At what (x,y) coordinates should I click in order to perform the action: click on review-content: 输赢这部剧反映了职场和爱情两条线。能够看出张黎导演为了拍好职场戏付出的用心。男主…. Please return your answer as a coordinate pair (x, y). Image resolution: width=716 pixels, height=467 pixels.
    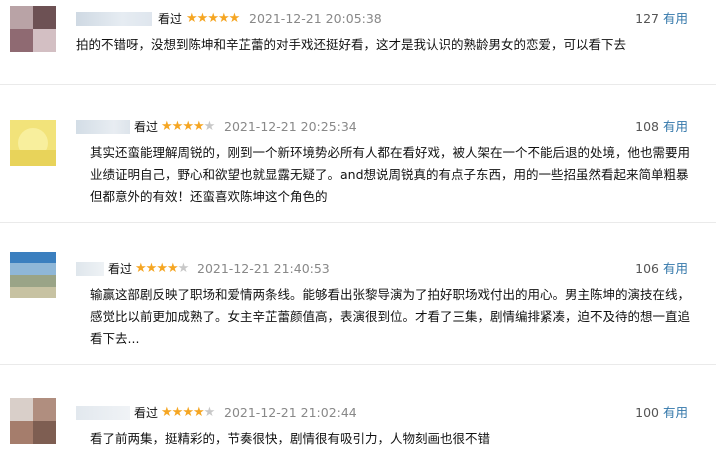
    Looking at the image, I should click on (390, 316).